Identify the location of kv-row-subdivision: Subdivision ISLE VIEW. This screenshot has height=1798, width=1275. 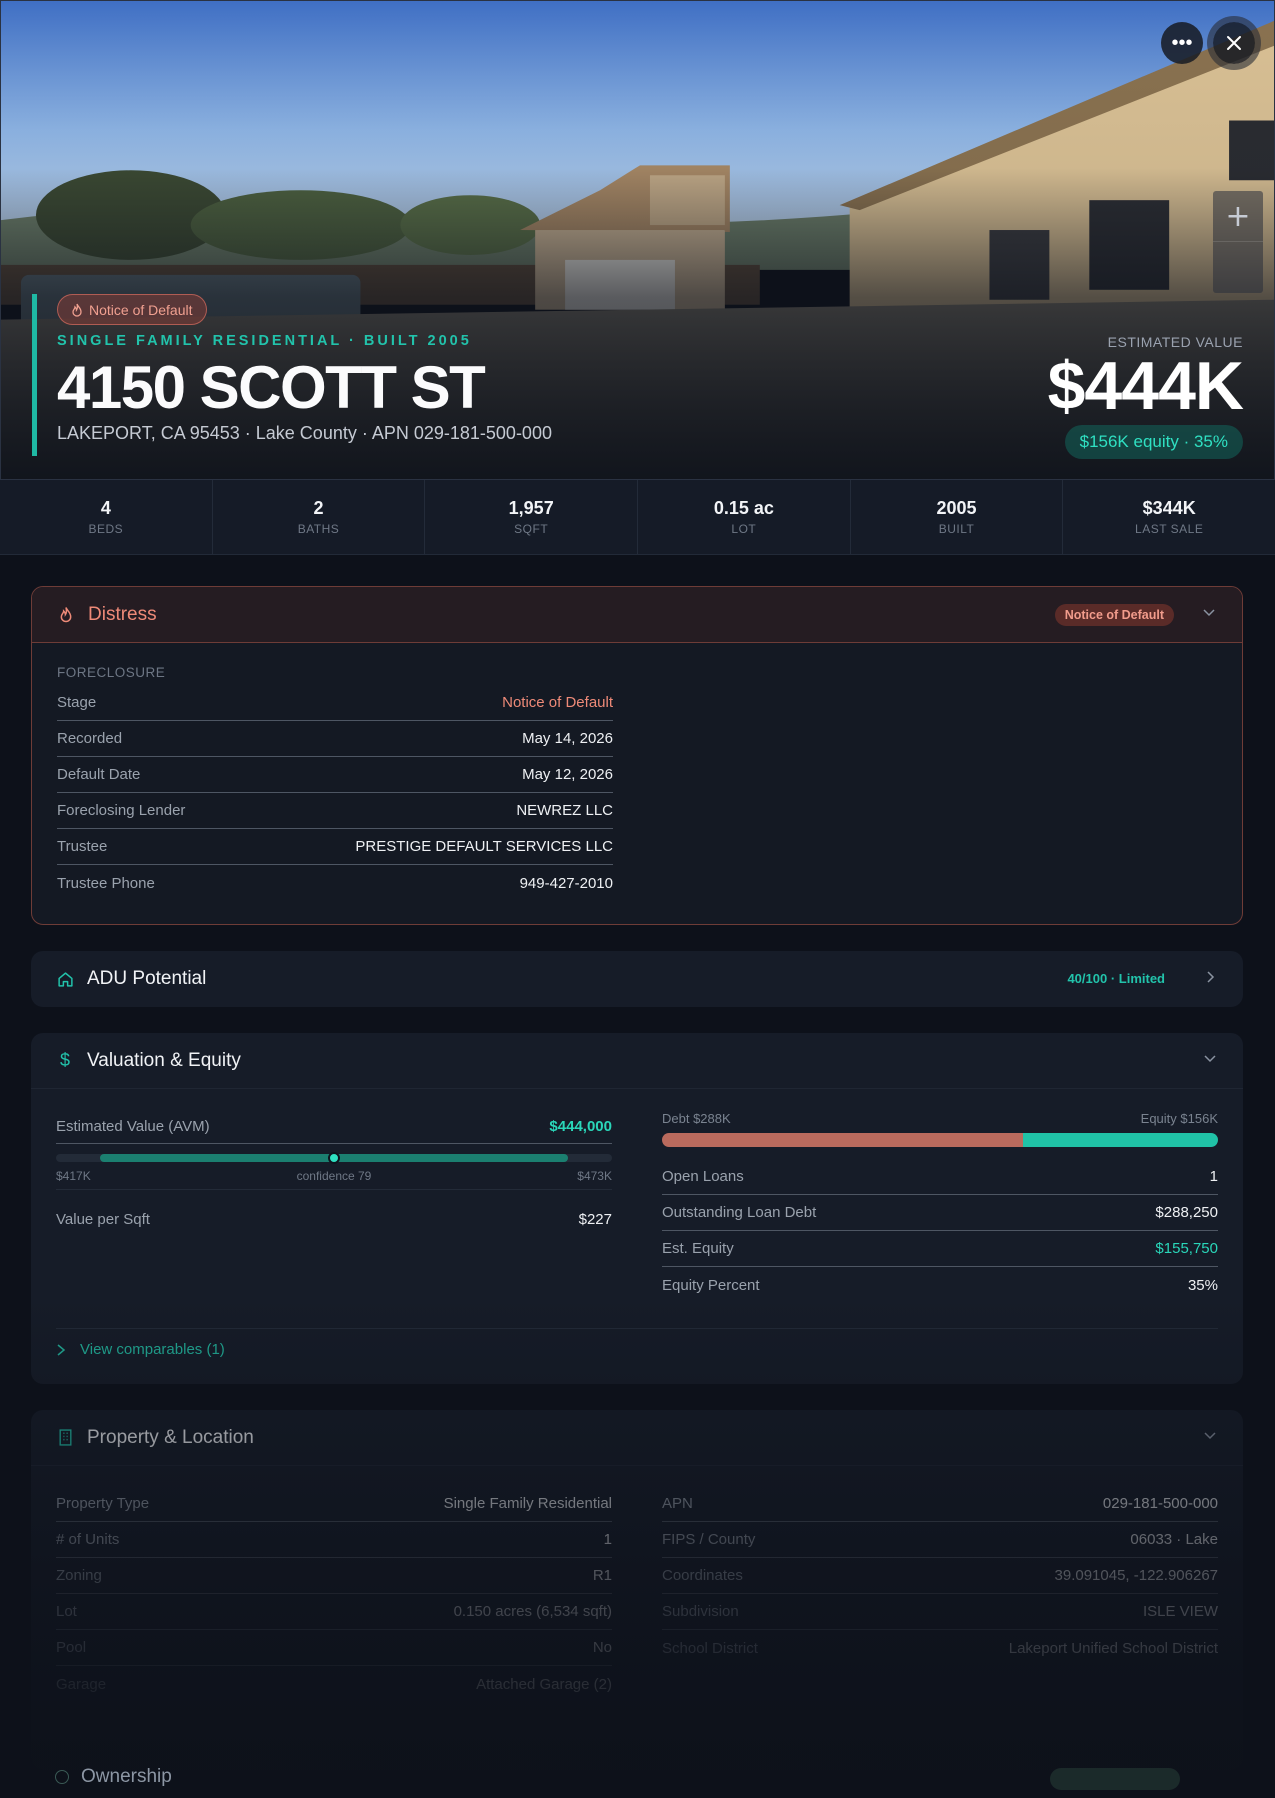
(940, 1612).